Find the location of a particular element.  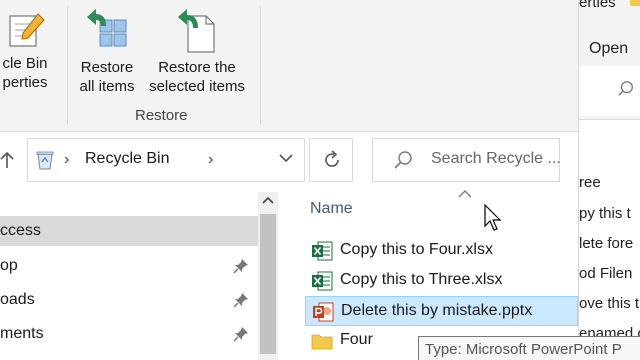

restore-selected-label-1: Restore the is located at coordinates (197, 67).